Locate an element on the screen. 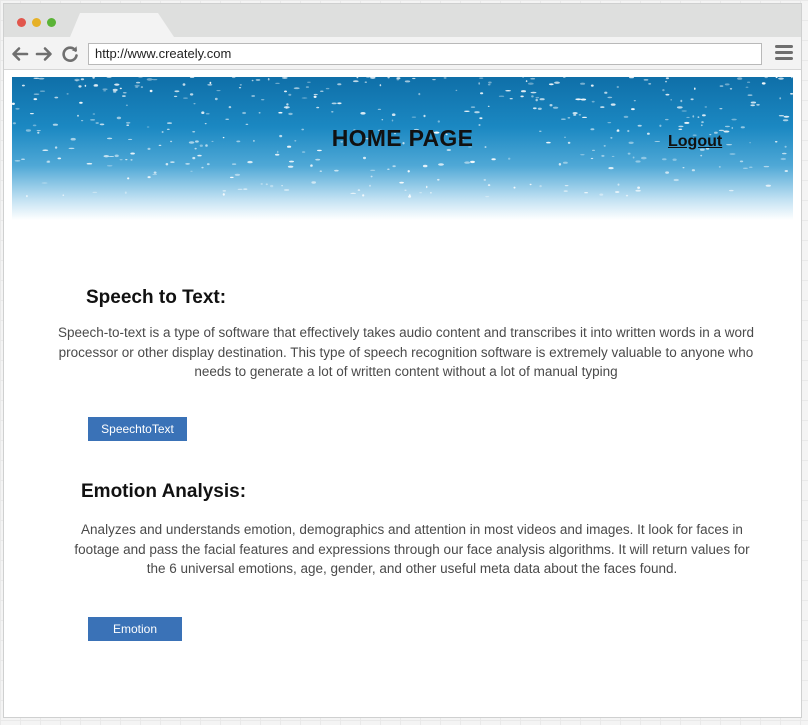  address-bar: http://www.creately.com is located at coordinates (425, 54).